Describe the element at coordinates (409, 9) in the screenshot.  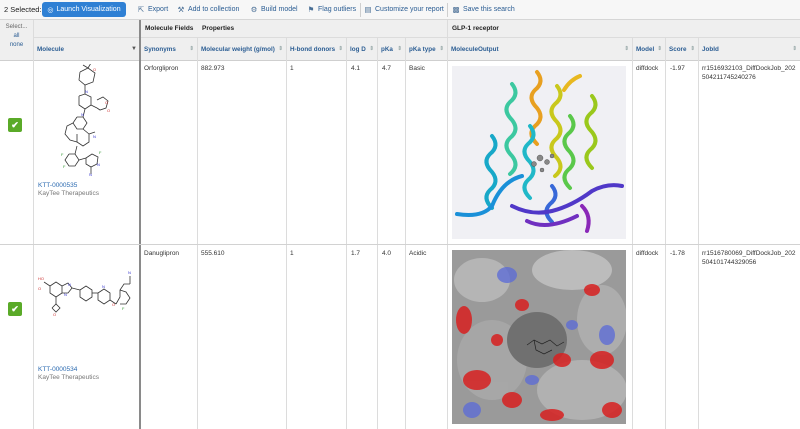
I see `customize-report-label: Customize your report` at that location.